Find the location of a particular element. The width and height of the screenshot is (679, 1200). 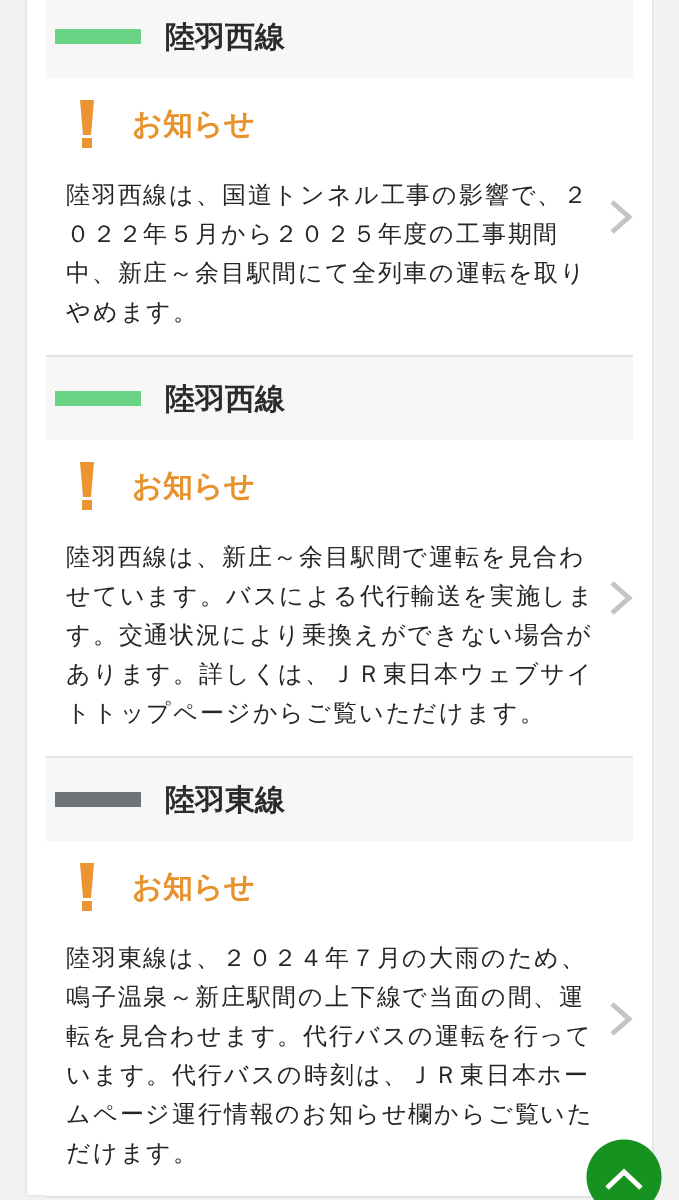

notice-text: 陸羽西線は、新庄～余目駅間で運転を見合わせています。バスによる代行輸送を実施します。交通状況により乗換えができない場合があります。詳しくは、ＪＲ東日本ウェブサイトトップページからご覧いただけます。 is located at coordinates (331, 635).